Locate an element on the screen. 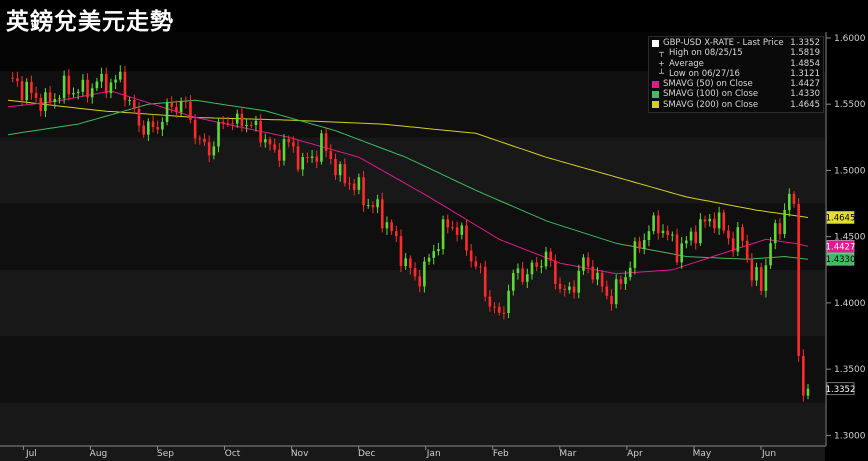 This screenshot has width=868, height=461. x-tick-label: May is located at coordinates (702, 454).